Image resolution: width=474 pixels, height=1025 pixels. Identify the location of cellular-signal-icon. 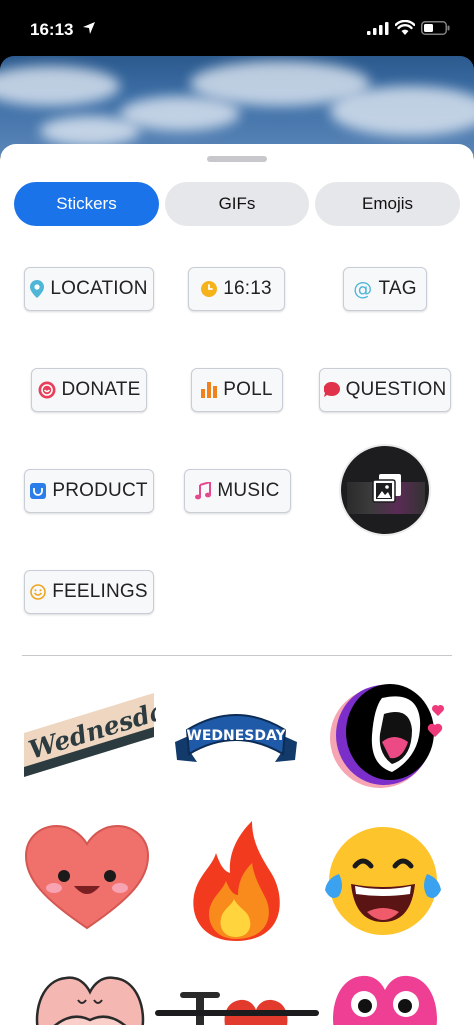
(378, 28).